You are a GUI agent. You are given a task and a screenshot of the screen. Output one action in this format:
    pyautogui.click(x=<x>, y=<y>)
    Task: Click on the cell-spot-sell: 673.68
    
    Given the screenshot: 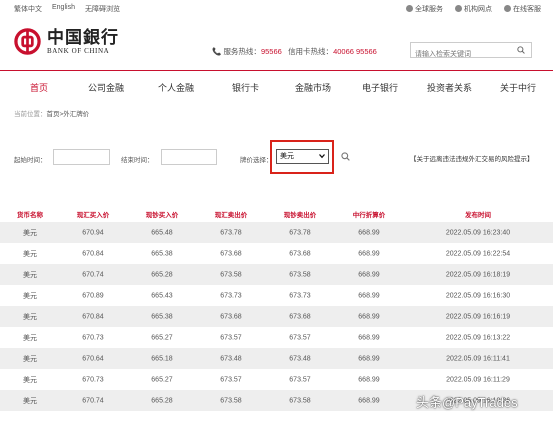 What is the action you would take?
    pyautogui.click(x=231, y=253)
    